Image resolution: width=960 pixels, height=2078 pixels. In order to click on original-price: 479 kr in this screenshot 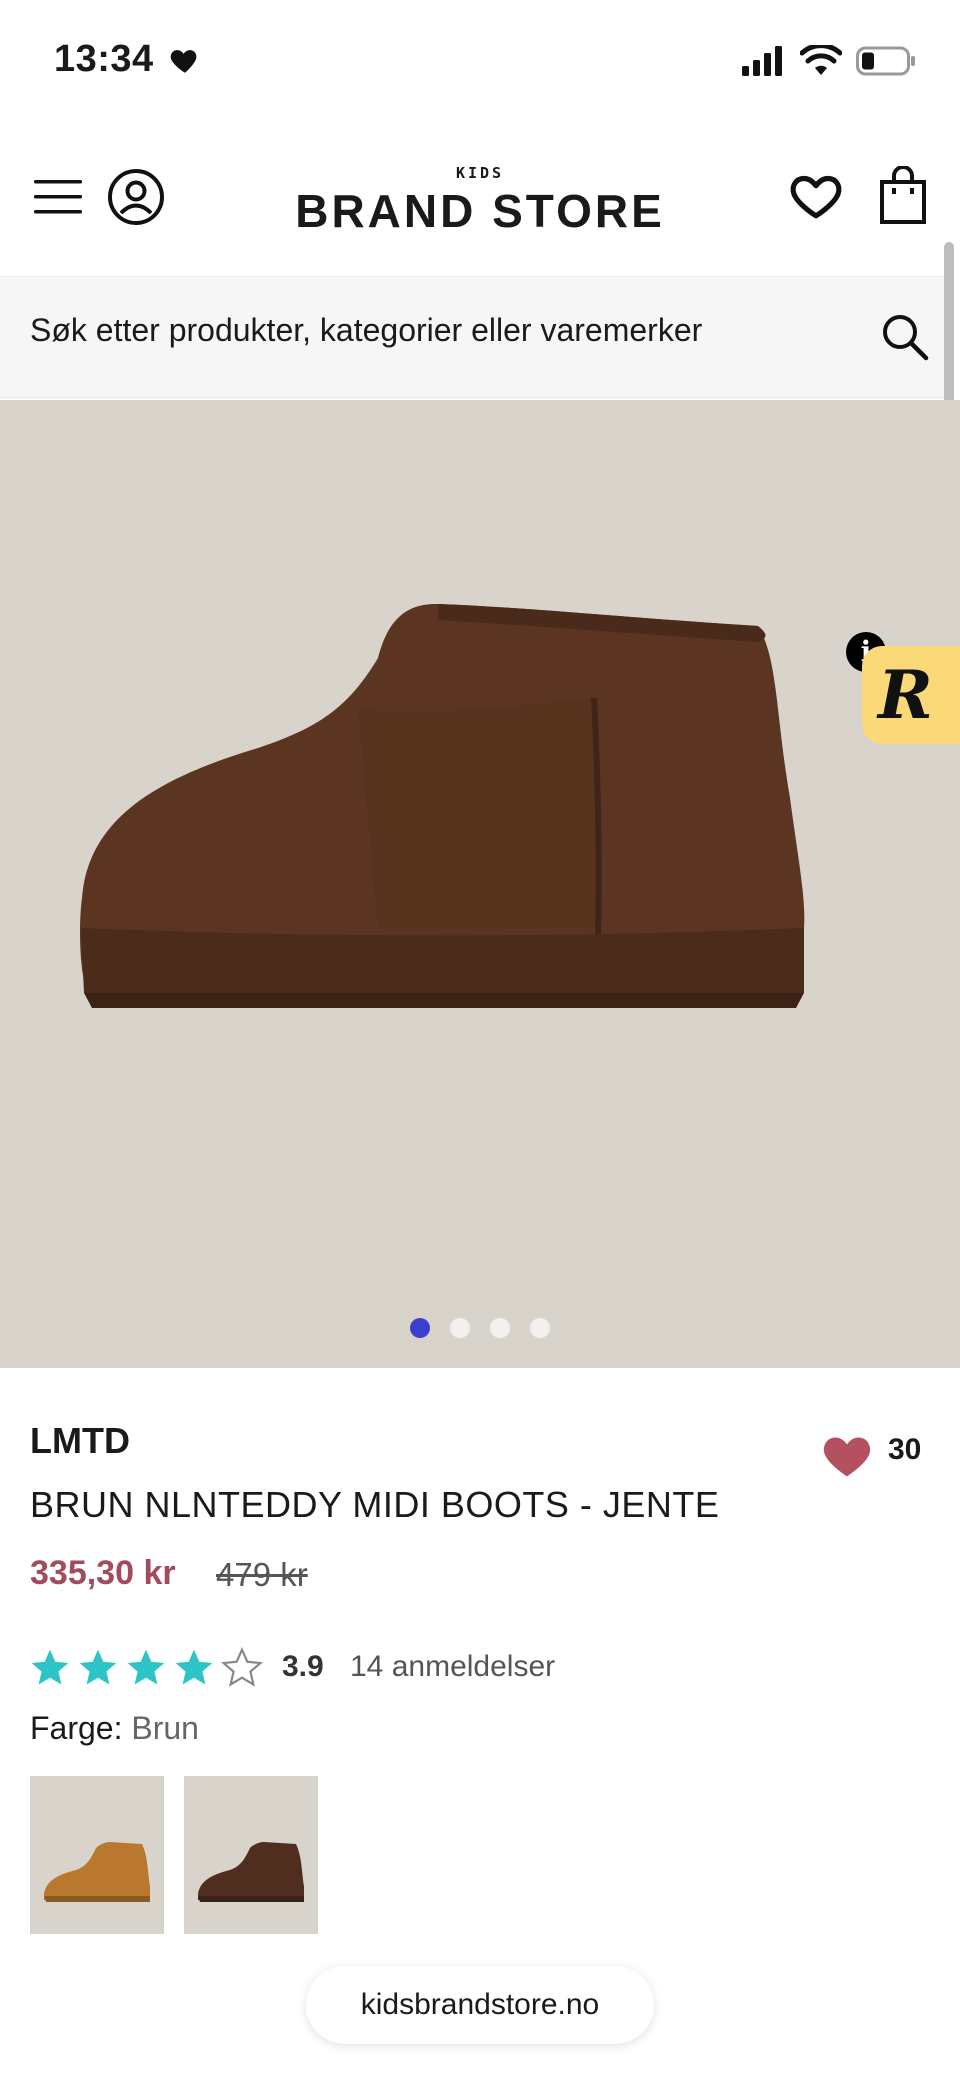, I will do `click(262, 1574)`.